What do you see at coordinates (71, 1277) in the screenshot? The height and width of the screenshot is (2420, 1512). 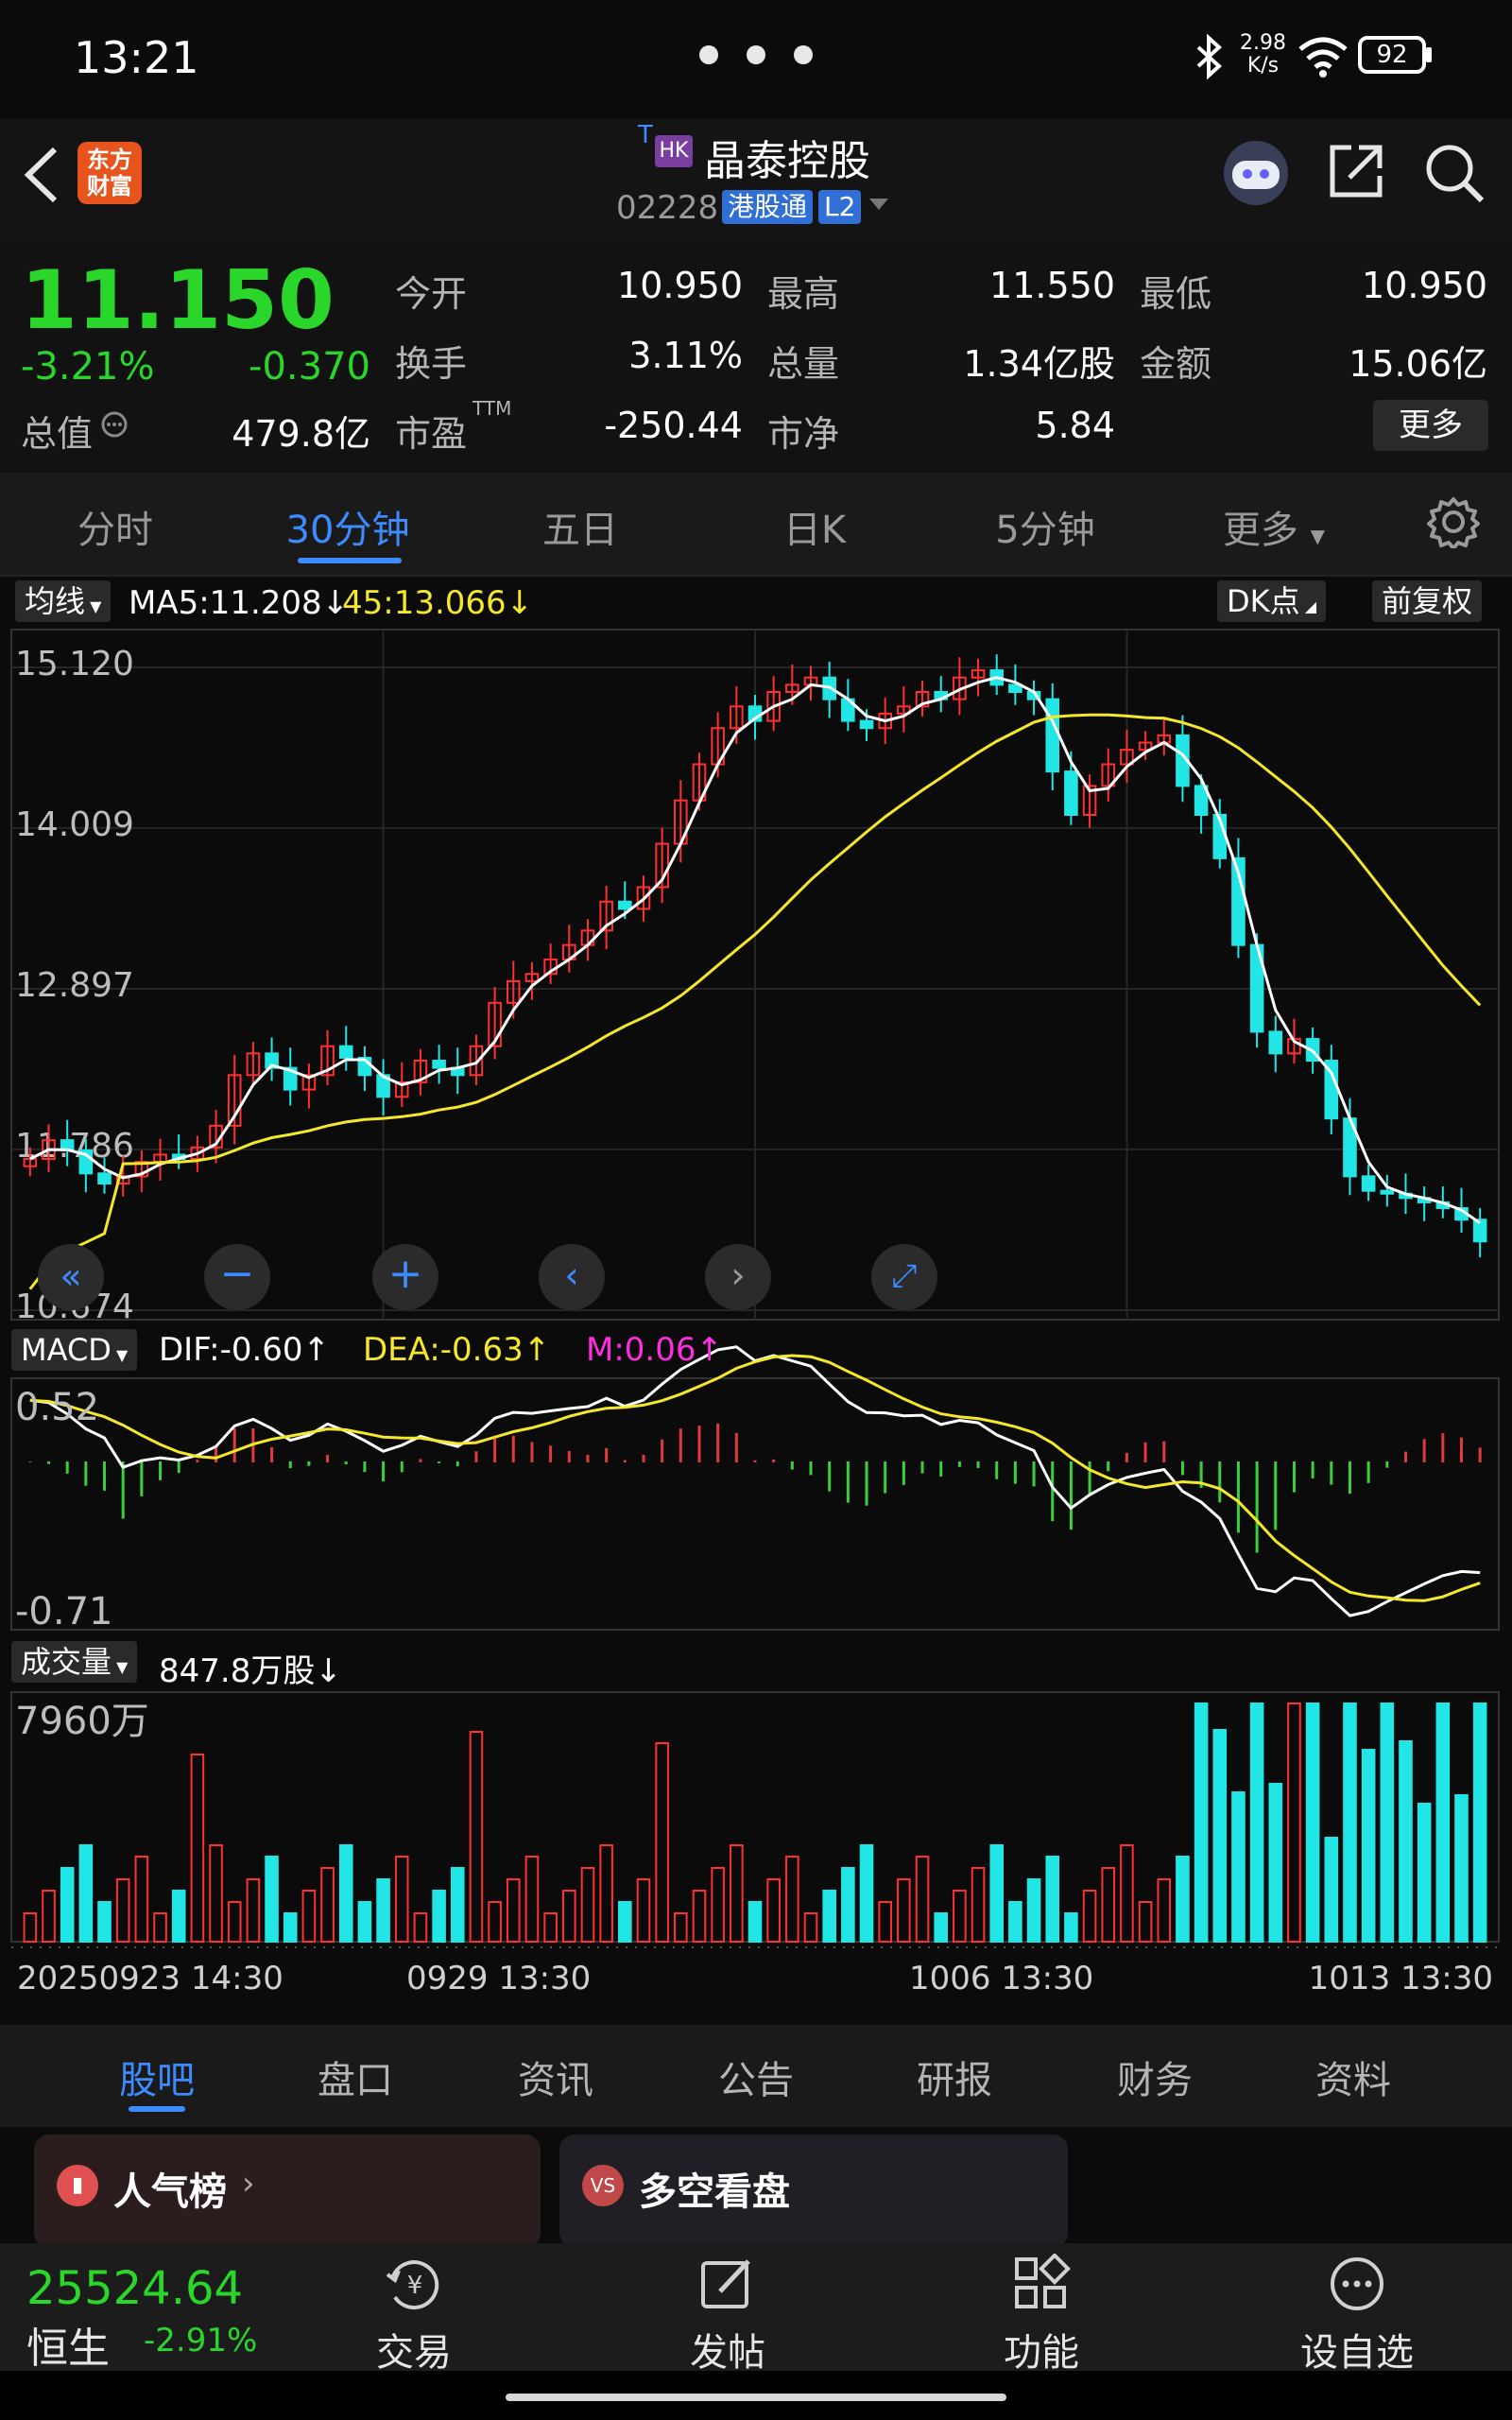 I see `zoom-far-left-button: «` at bounding box center [71, 1277].